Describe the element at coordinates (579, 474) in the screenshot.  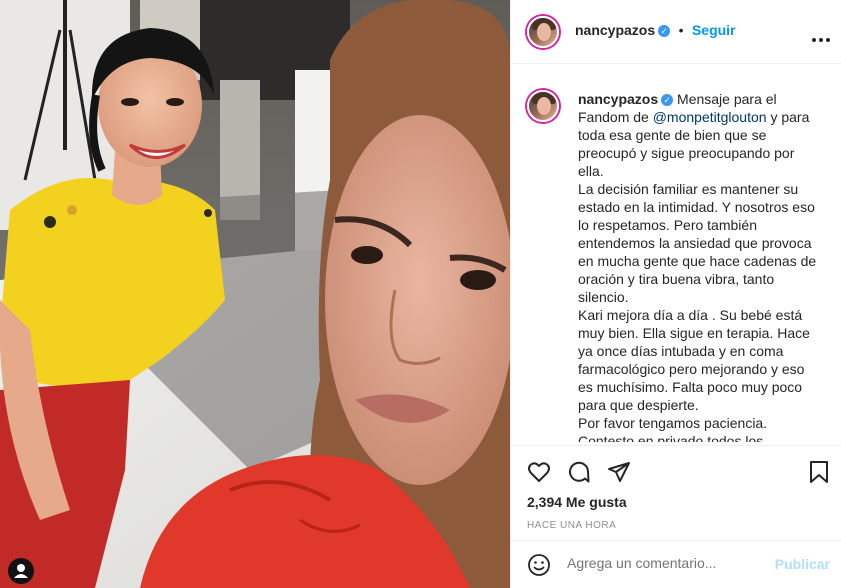
I see `comment-icon` at that location.